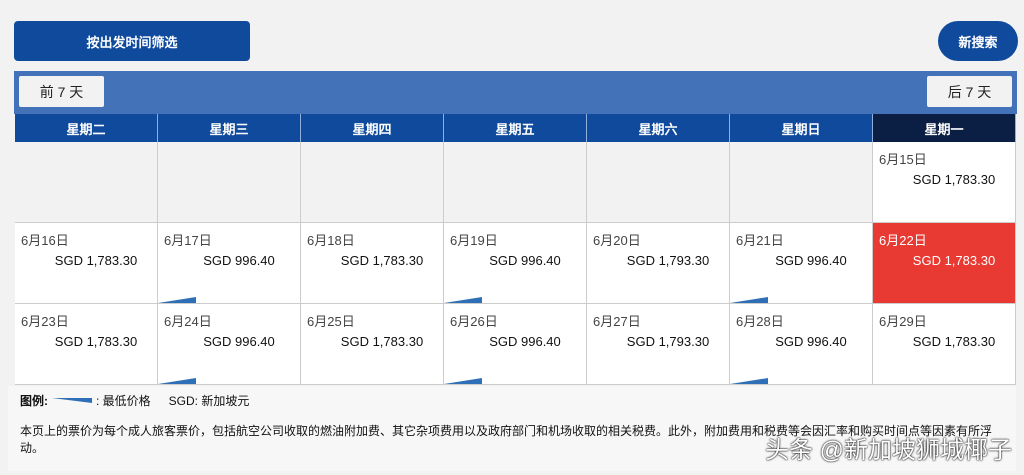 The height and width of the screenshot is (475, 1024). Describe the element at coordinates (474, 240) in the screenshot. I see `cell-date: 6月19日` at that location.